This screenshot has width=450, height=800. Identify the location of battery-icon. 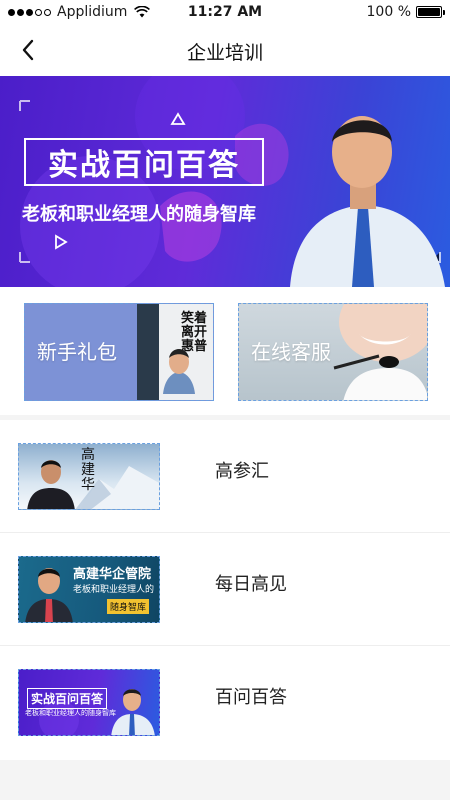
(430, 12).